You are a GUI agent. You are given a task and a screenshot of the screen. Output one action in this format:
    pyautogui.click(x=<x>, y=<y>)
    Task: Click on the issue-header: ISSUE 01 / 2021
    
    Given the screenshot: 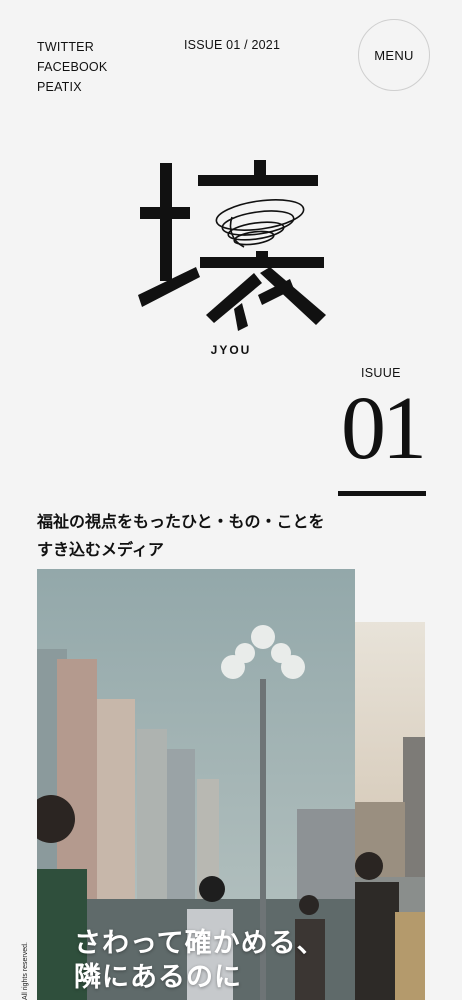 What is the action you would take?
    pyautogui.click(x=232, y=45)
    